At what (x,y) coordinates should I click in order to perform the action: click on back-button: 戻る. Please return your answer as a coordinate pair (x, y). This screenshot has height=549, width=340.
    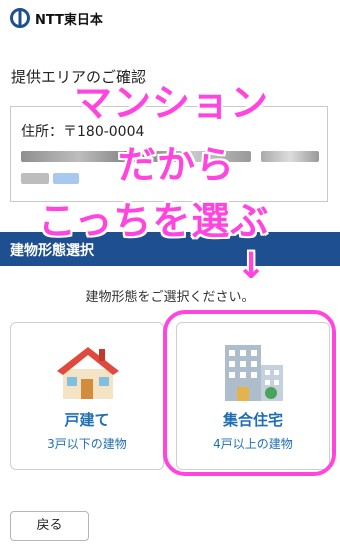
    Looking at the image, I should click on (49, 526).